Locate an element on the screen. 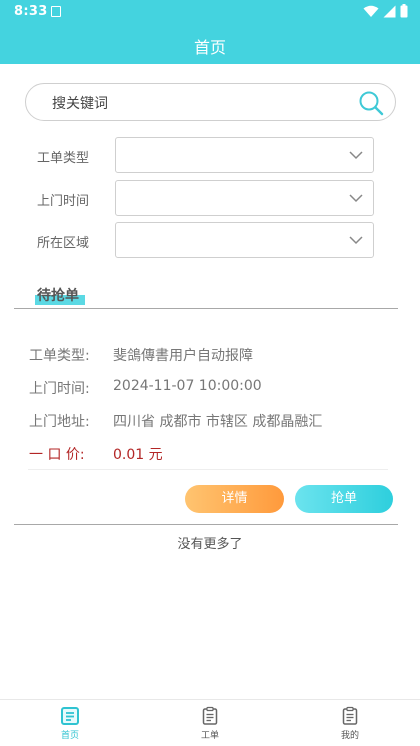  page-title: 首页 is located at coordinates (209, 47).